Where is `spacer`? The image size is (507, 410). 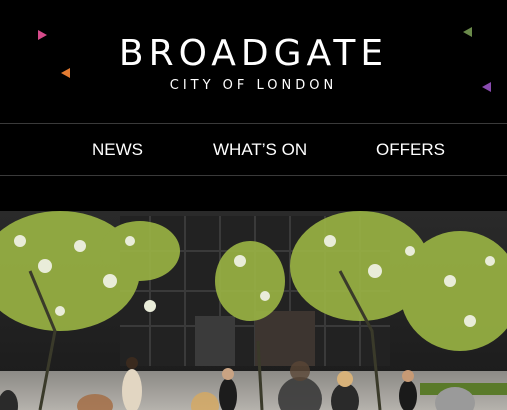 spacer is located at coordinates (253, 193).